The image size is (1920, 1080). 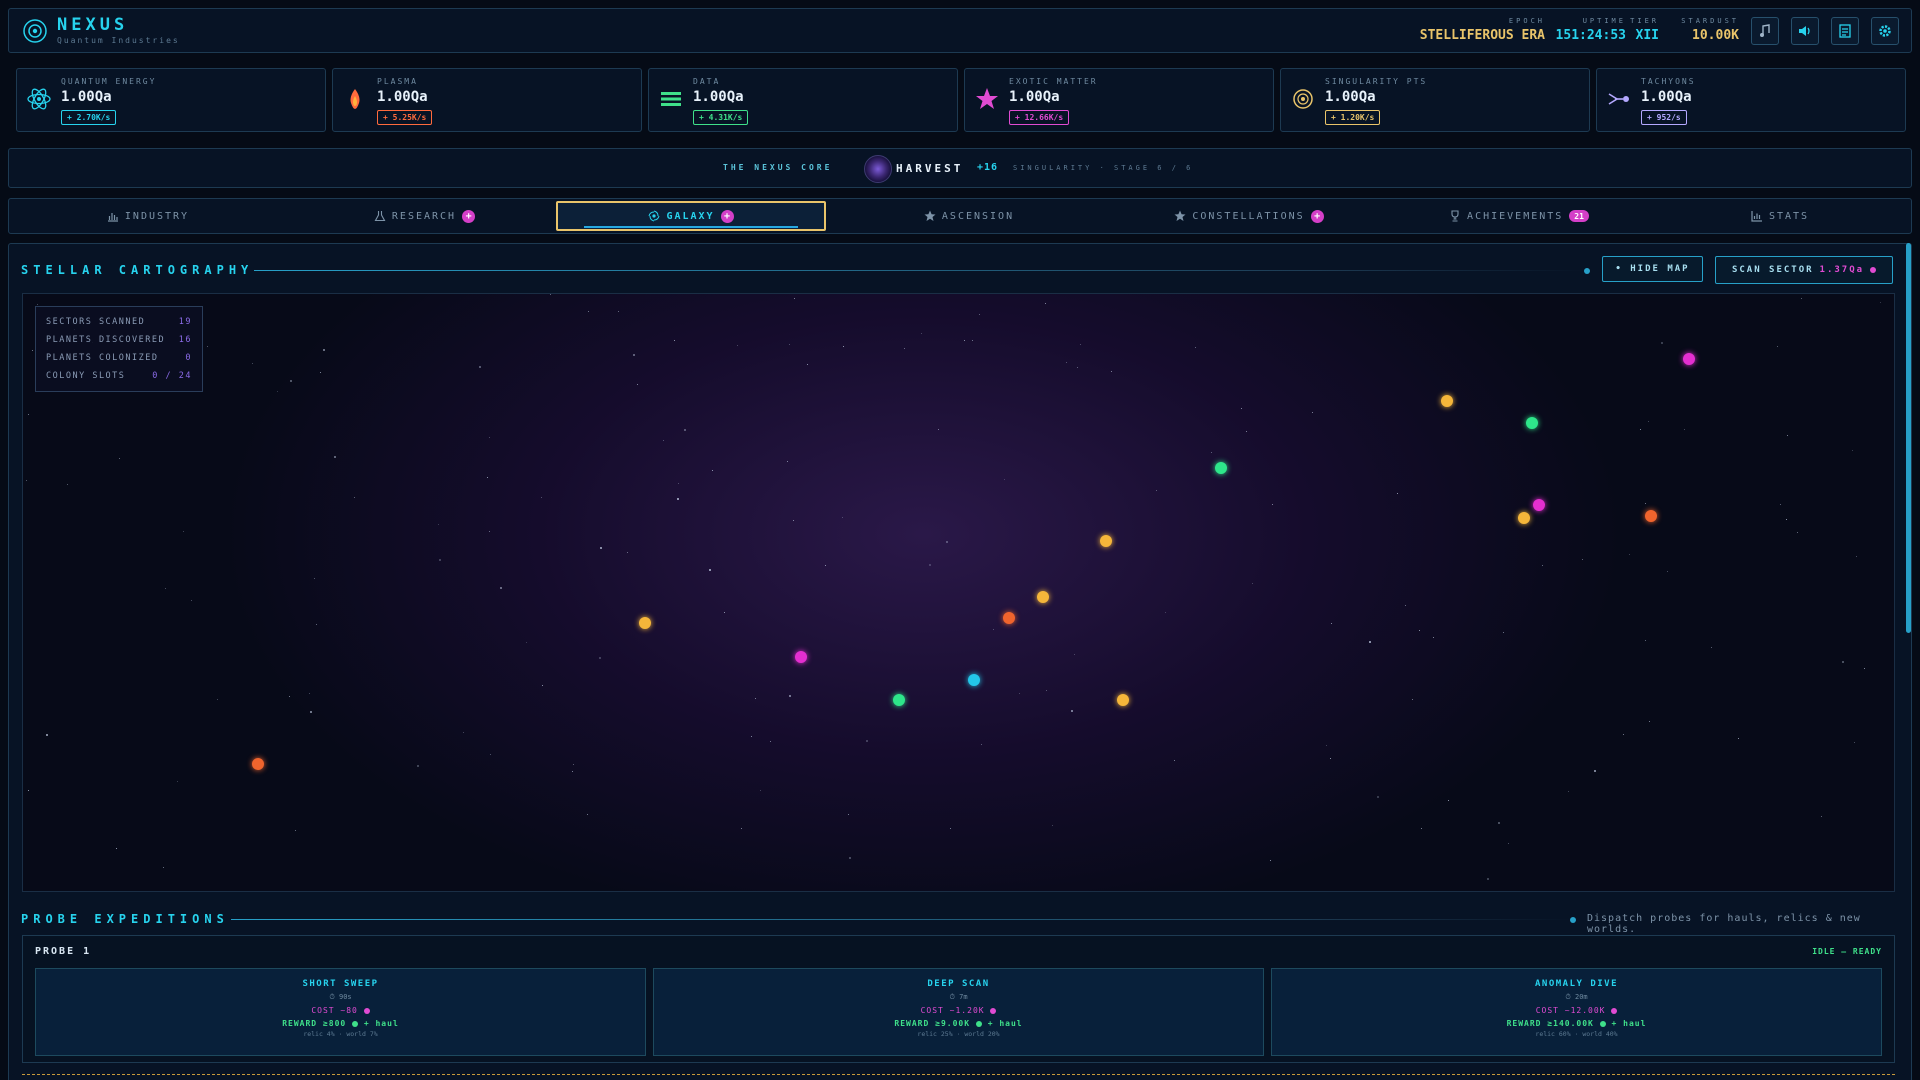 What do you see at coordinates (424, 216) in the screenshot?
I see `tab-research: RESEARCH +` at bounding box center [424, 216].